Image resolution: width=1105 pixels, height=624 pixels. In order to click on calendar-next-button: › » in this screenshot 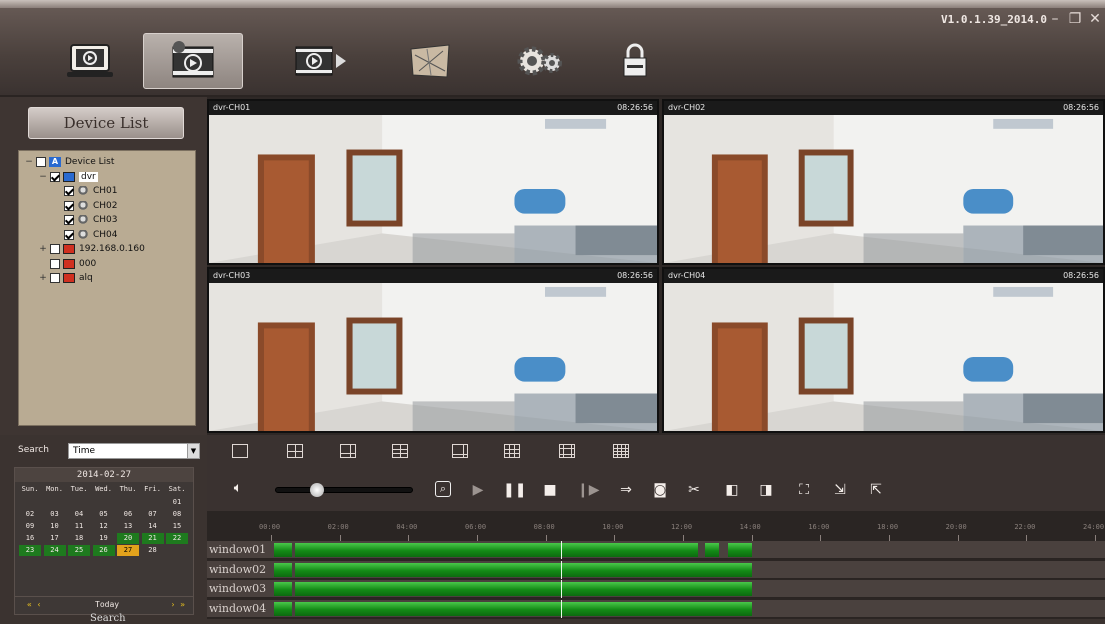, I will do `click(178, 604)`.